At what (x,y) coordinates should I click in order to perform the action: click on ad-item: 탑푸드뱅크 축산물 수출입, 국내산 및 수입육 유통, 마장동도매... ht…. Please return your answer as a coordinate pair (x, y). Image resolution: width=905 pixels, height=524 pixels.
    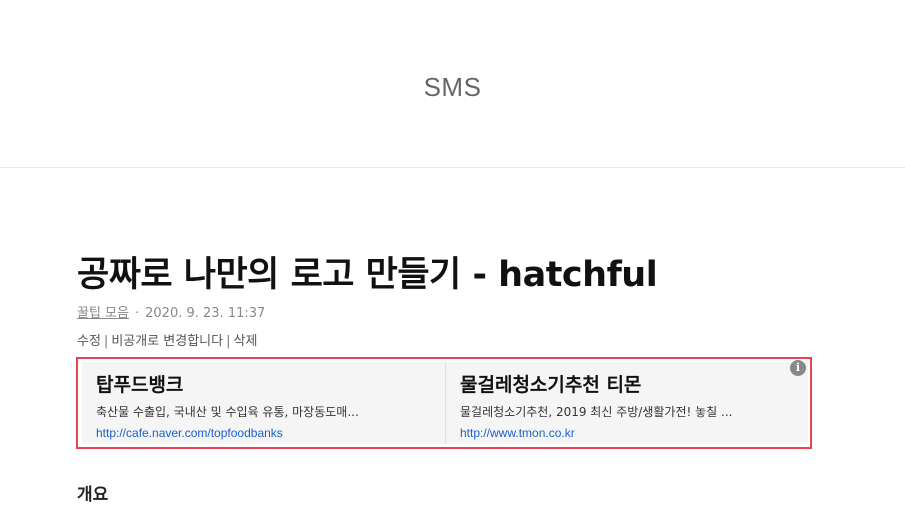
    Looking at the image, I should click on (263, 403).